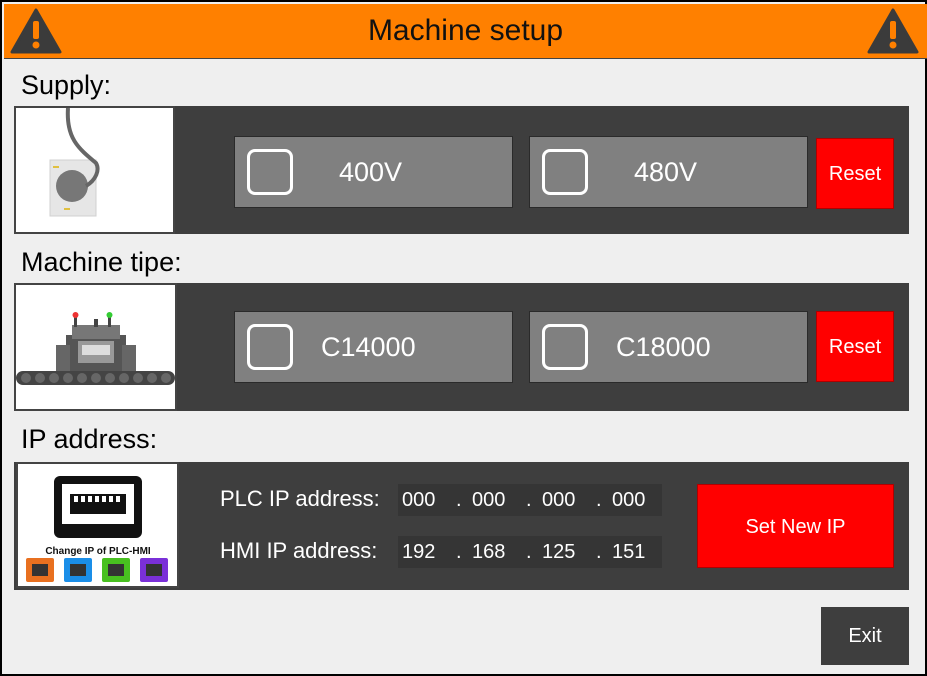 Image resolution: width=927 pixels, height=676 pixels. Describe the element at coordinates (97, 529) in the screenshot. I see `ethernet-port-icon: Change IP of PLC-HMI` at that location.